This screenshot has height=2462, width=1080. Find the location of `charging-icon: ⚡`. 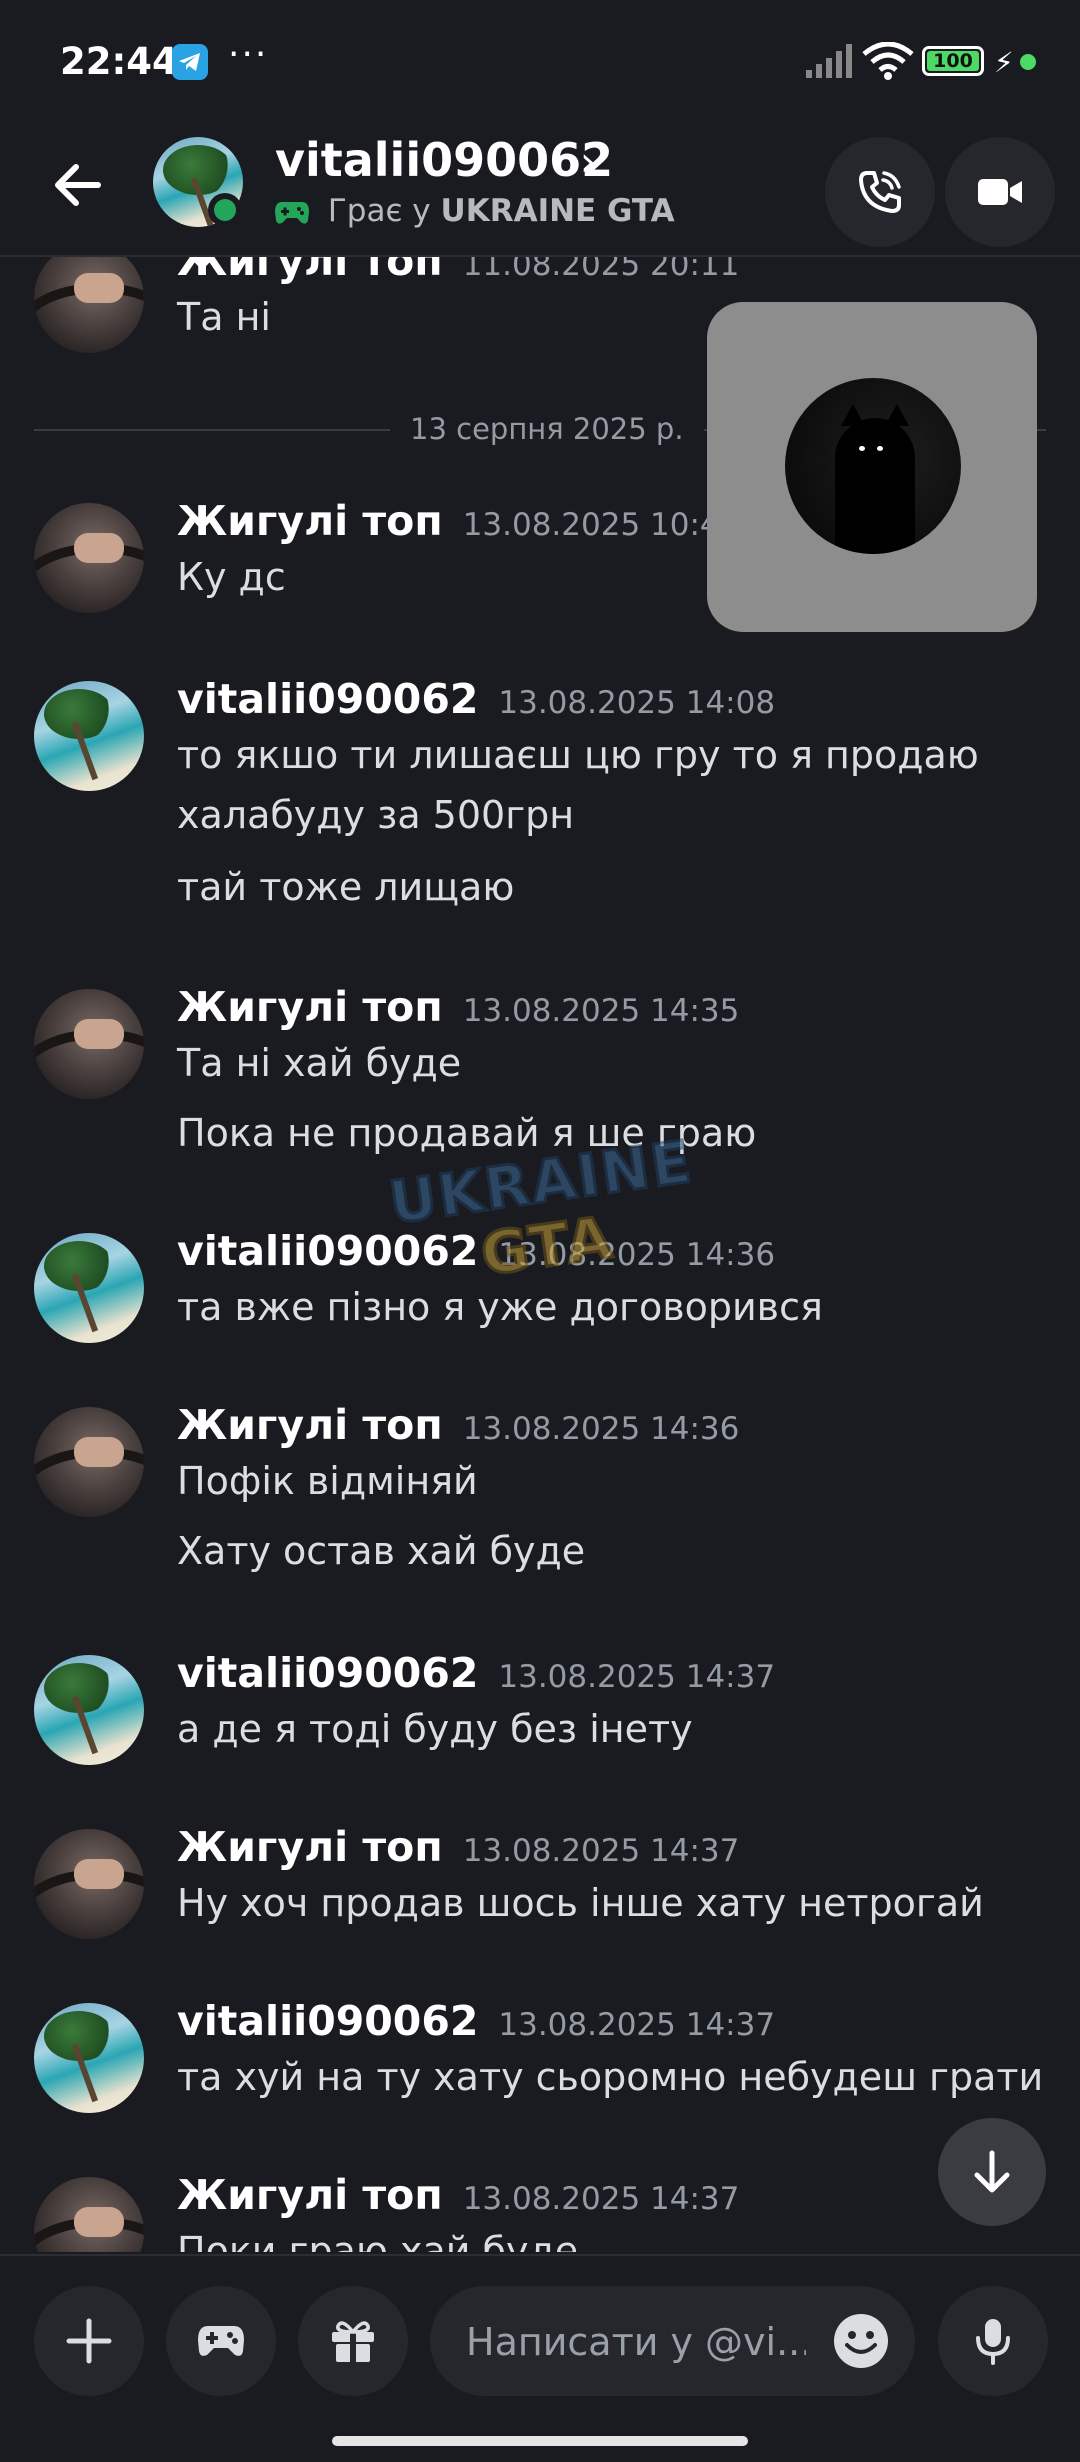

charging-icon: ⚡ is located at coordinates (1004, 62).